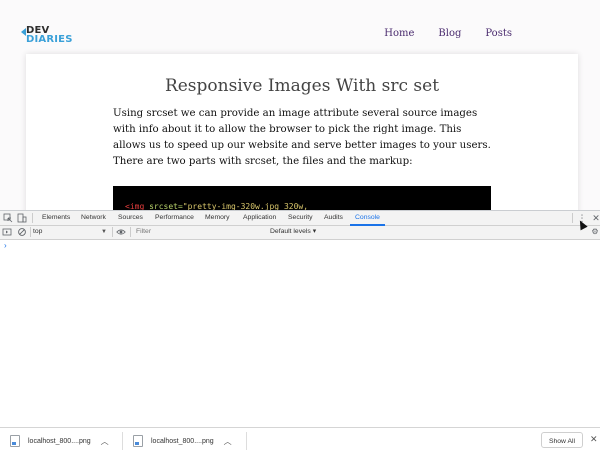  Describe the element at coordinates (49, 39) in the screenshot. I see `logo-text-diaries: DIARIES` at that location.